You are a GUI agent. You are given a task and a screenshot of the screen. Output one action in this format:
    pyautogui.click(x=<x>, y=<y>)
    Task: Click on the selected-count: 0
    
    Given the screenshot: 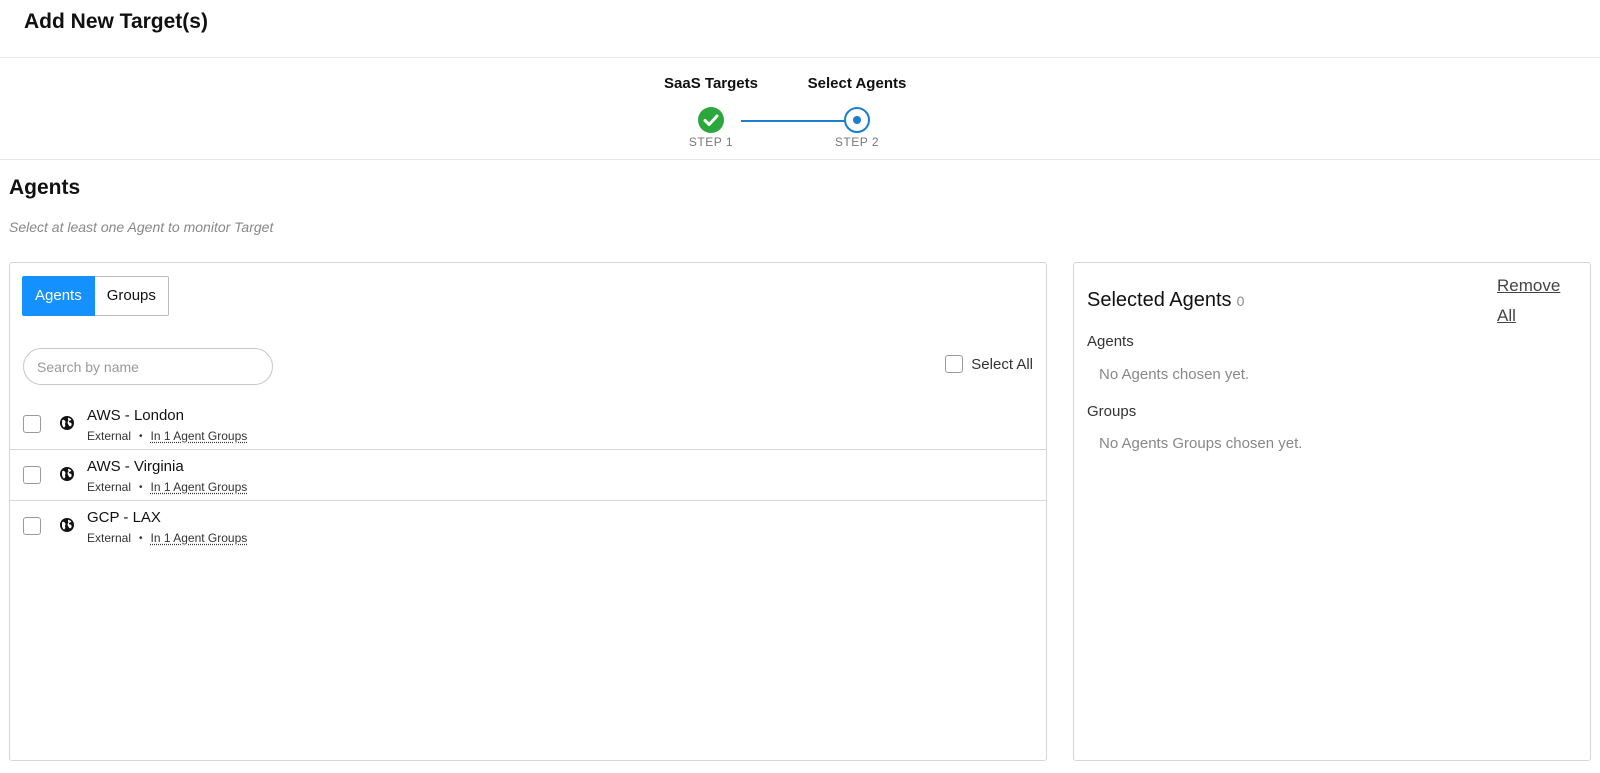 What is the action you would take?
    pyautogui.click(x=1240, y=301)
    